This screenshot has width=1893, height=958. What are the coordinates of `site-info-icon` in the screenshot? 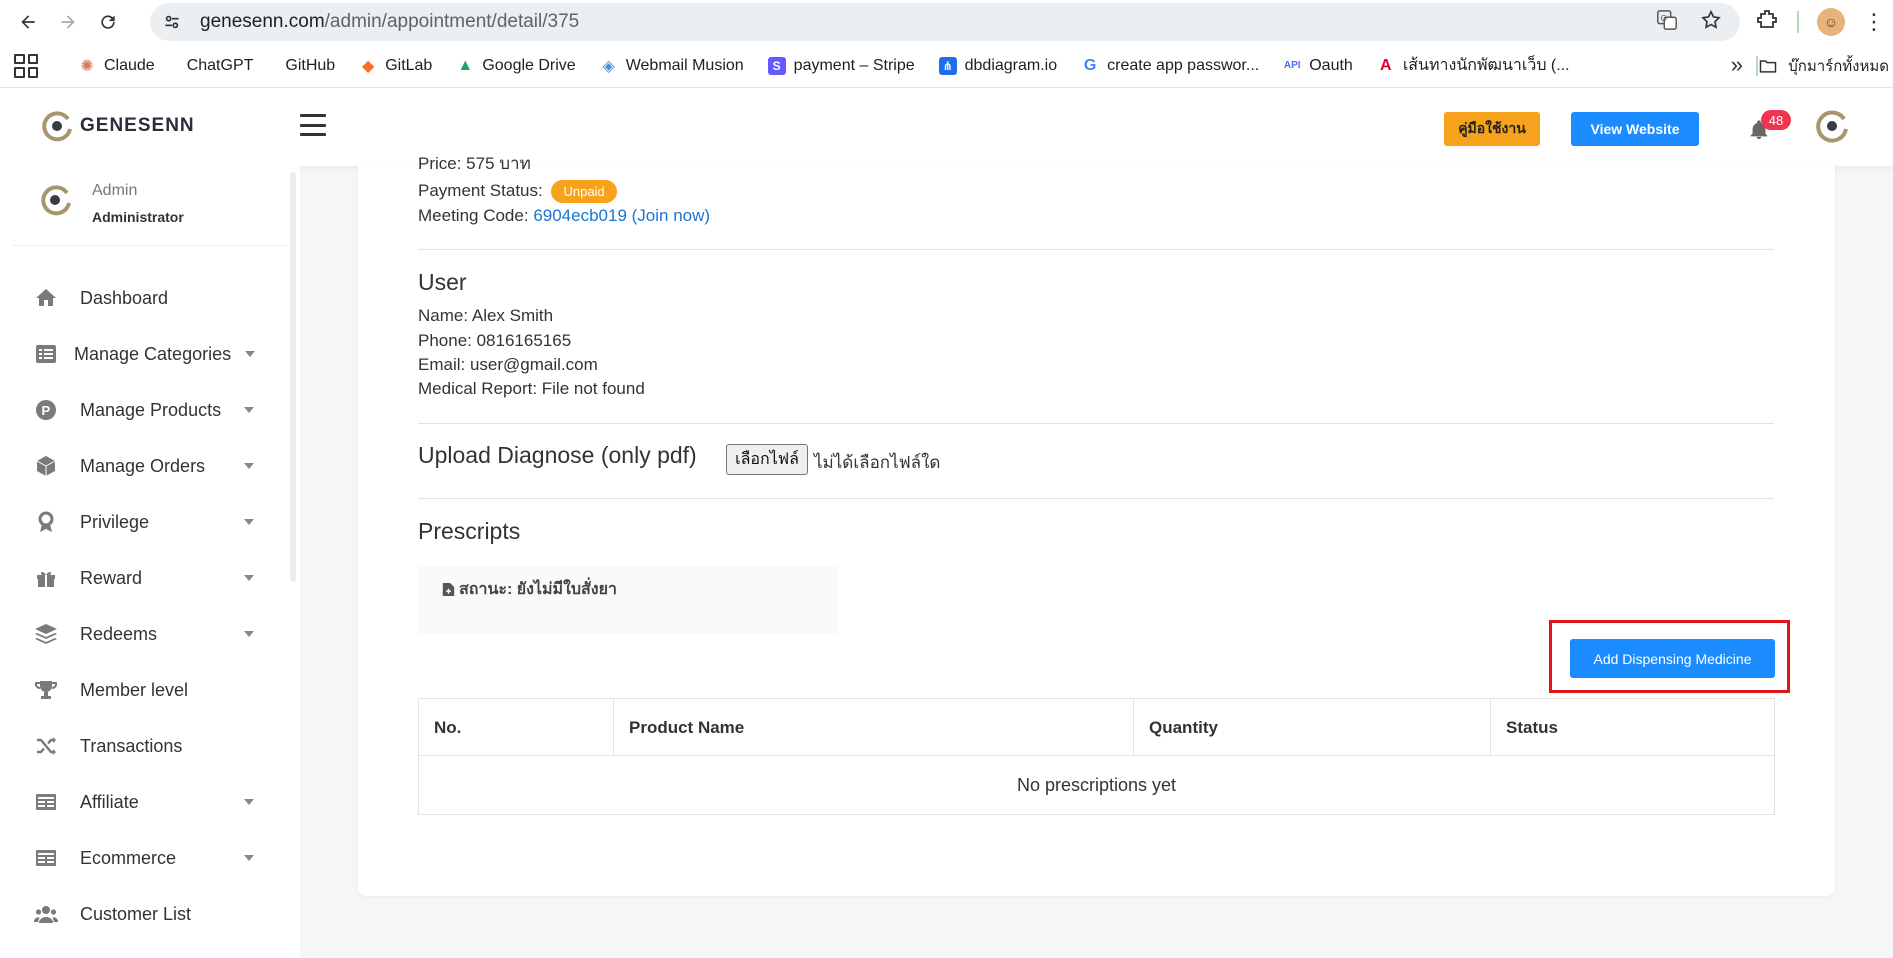 It's located at (172, 22).